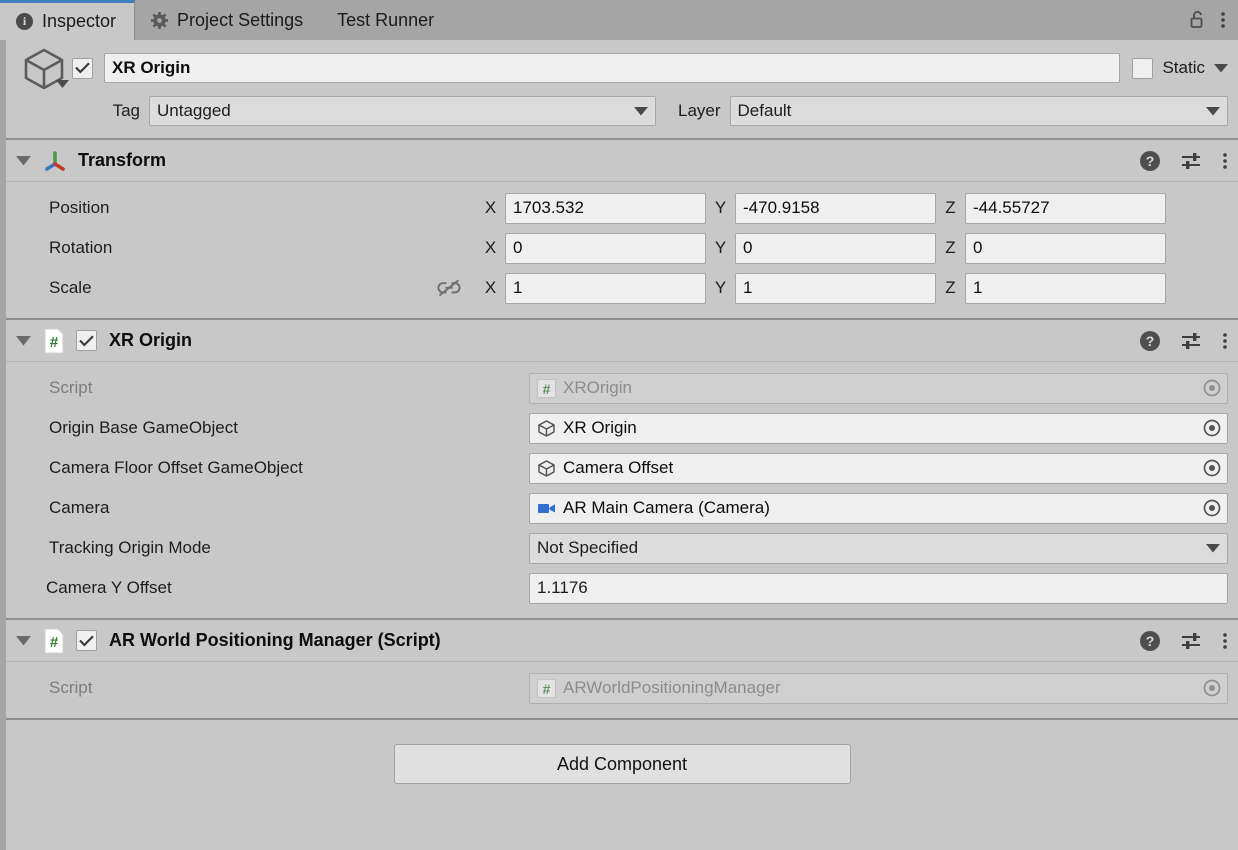 This screenshot has height=850, width=1238. What do you see at coordinates (748, 287) in the screenshot?
I see `scale-y-value: 1` at bounding box center [748, 287].